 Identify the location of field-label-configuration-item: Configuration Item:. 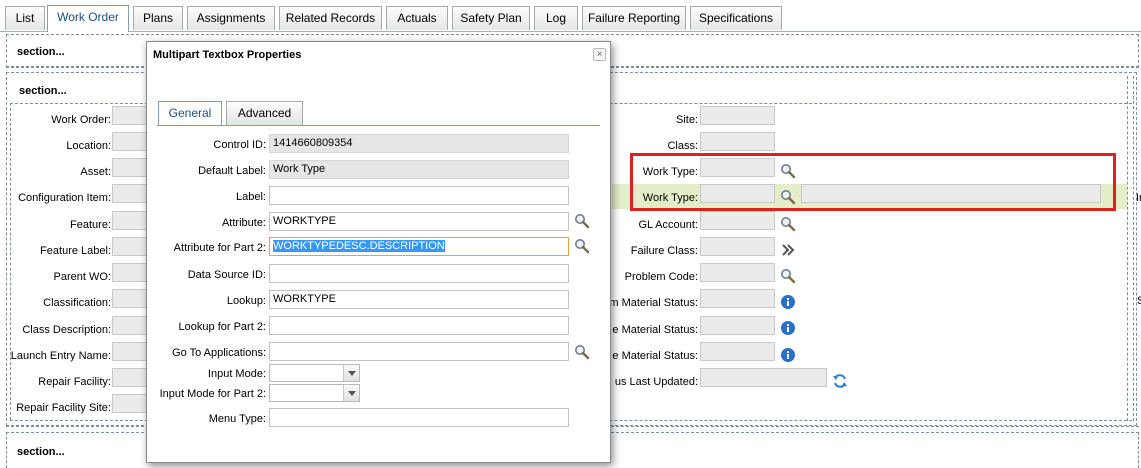
(64, 198).